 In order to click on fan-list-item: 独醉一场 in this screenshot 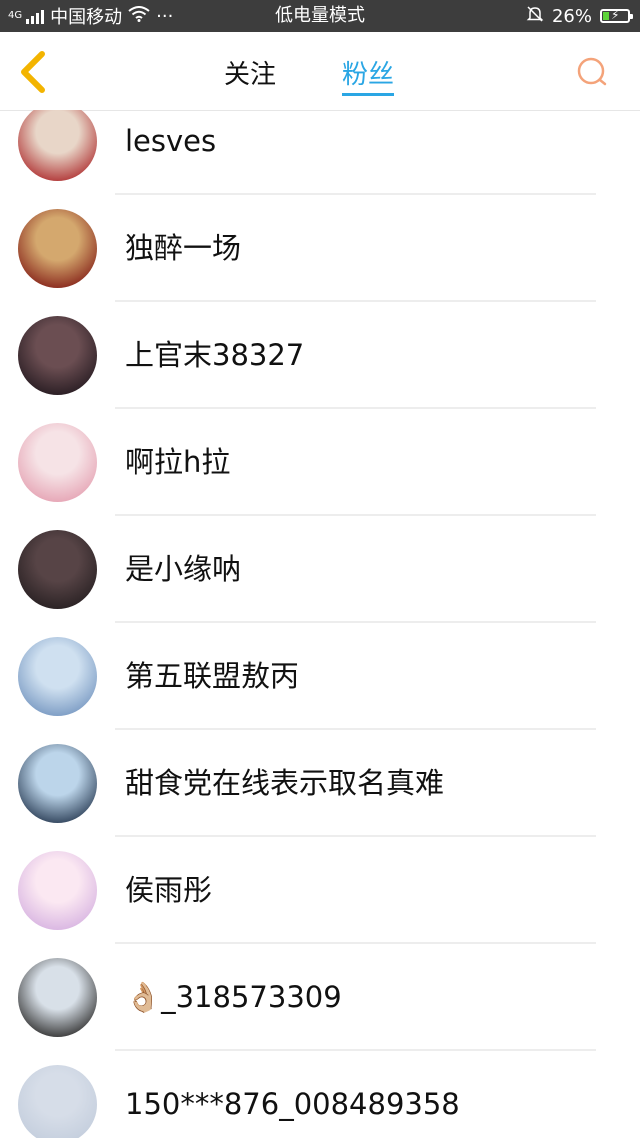, I will do `click(320, 248)`.